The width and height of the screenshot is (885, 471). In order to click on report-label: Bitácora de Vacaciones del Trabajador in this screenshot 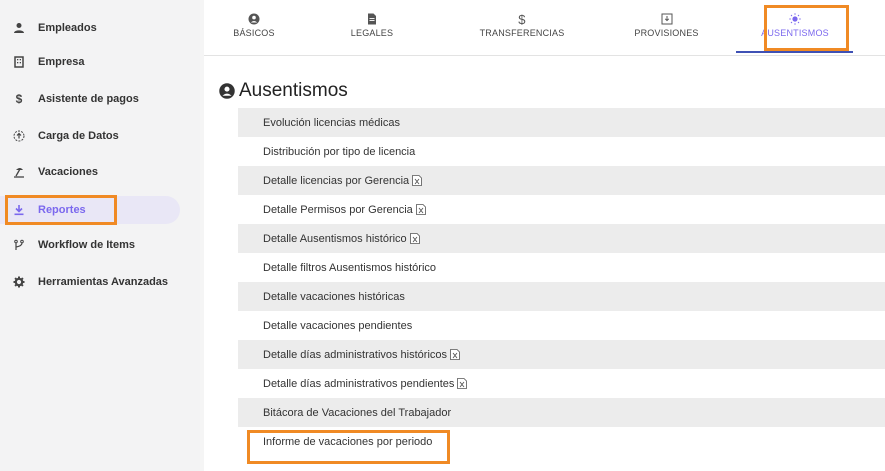, I will do `click(357, 412)`.